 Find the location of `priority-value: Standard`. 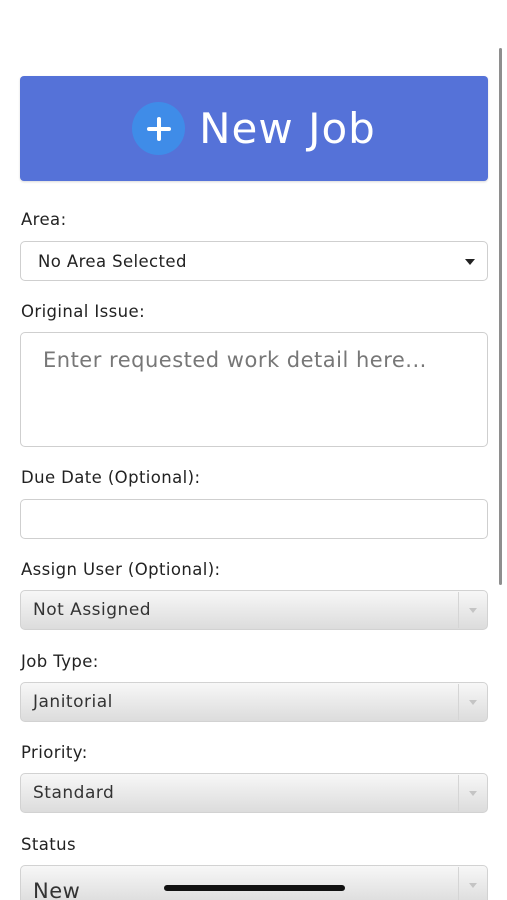

priority-value: Standard is located at coordinates (74, 793).